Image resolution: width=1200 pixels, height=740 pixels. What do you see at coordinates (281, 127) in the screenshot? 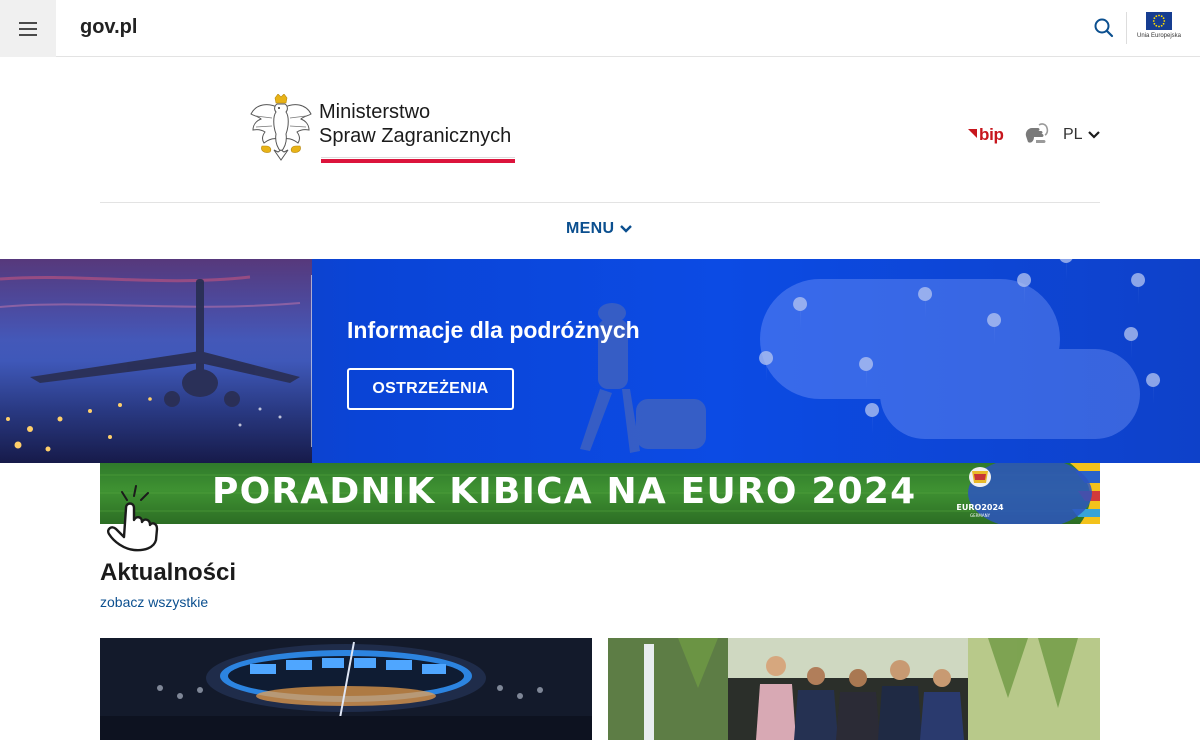
I see `eagle-emblem-icon` at bounding box center [281, 127].